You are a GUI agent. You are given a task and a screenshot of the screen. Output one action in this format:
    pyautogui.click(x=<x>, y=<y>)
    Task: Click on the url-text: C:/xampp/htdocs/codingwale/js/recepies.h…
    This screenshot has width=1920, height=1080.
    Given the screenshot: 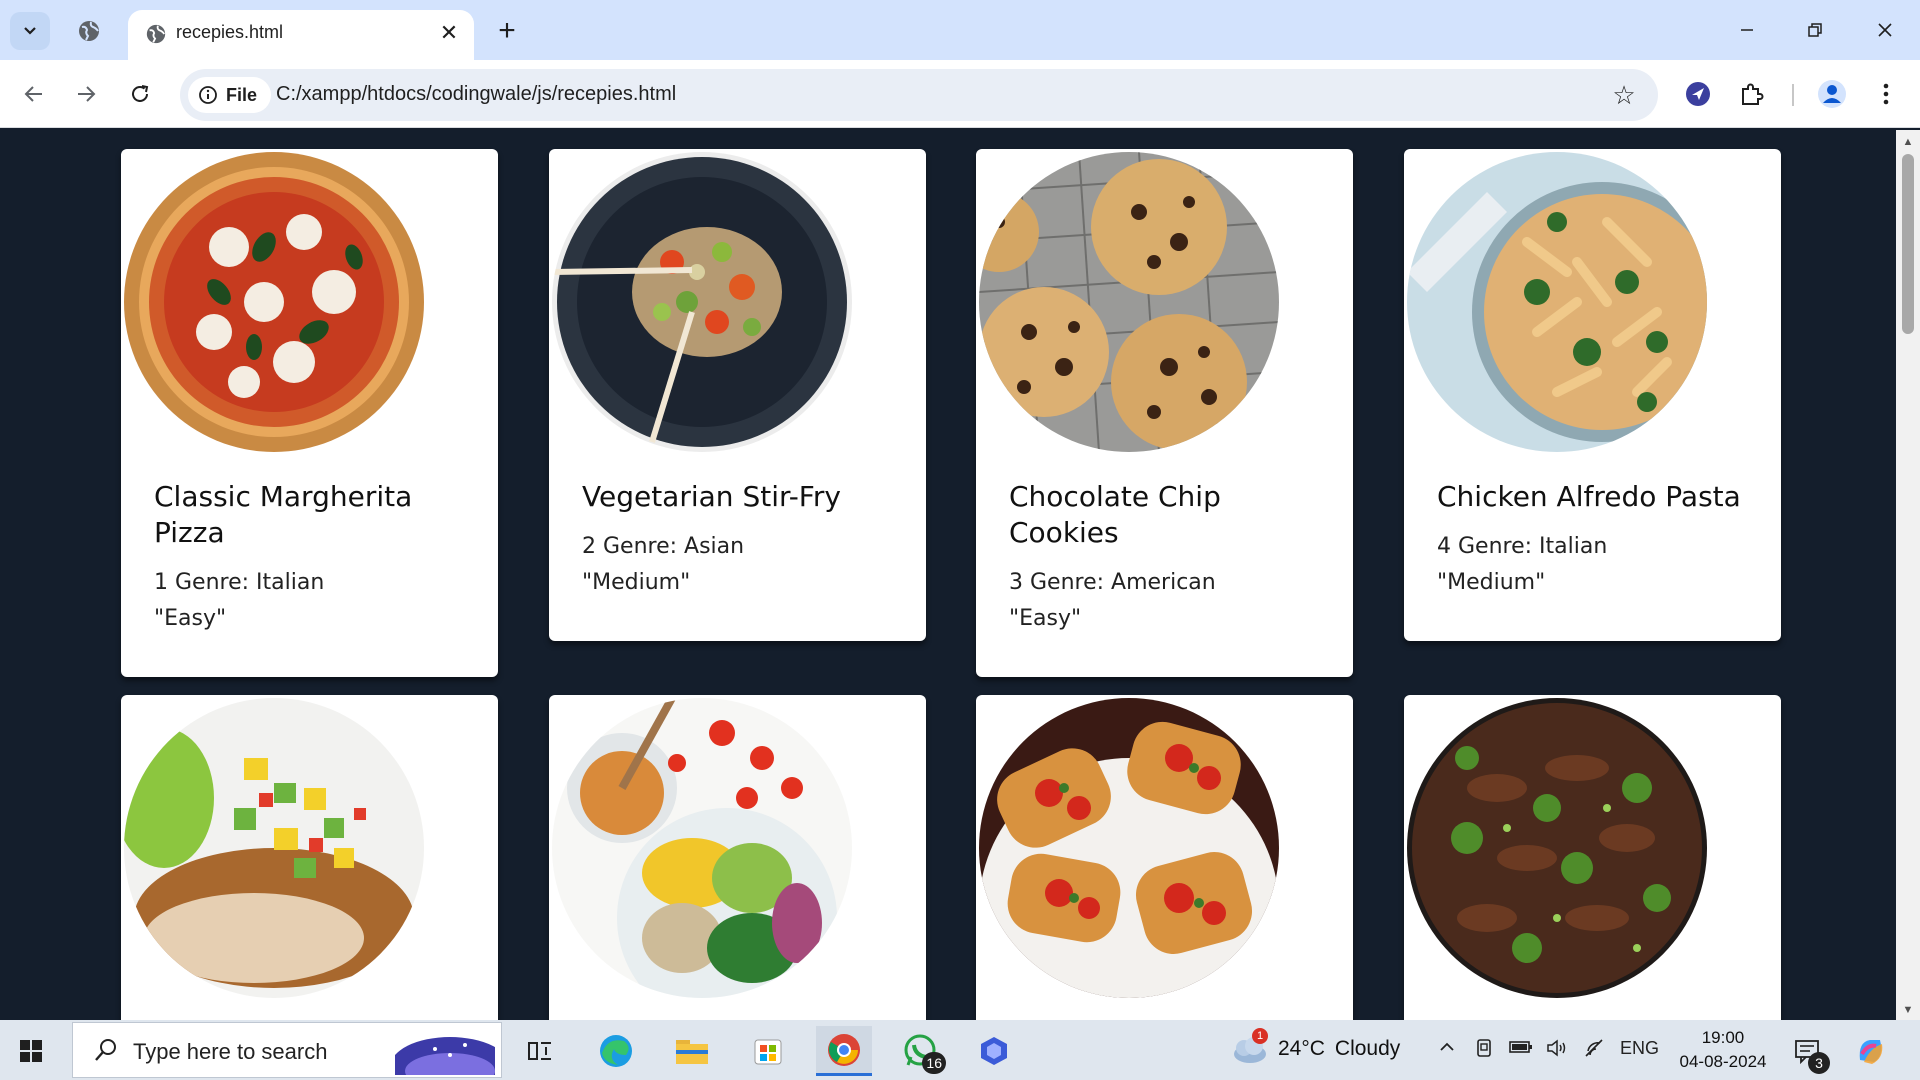 What is the action you would take?
    pyautogui.click(x=476, y=94)
    